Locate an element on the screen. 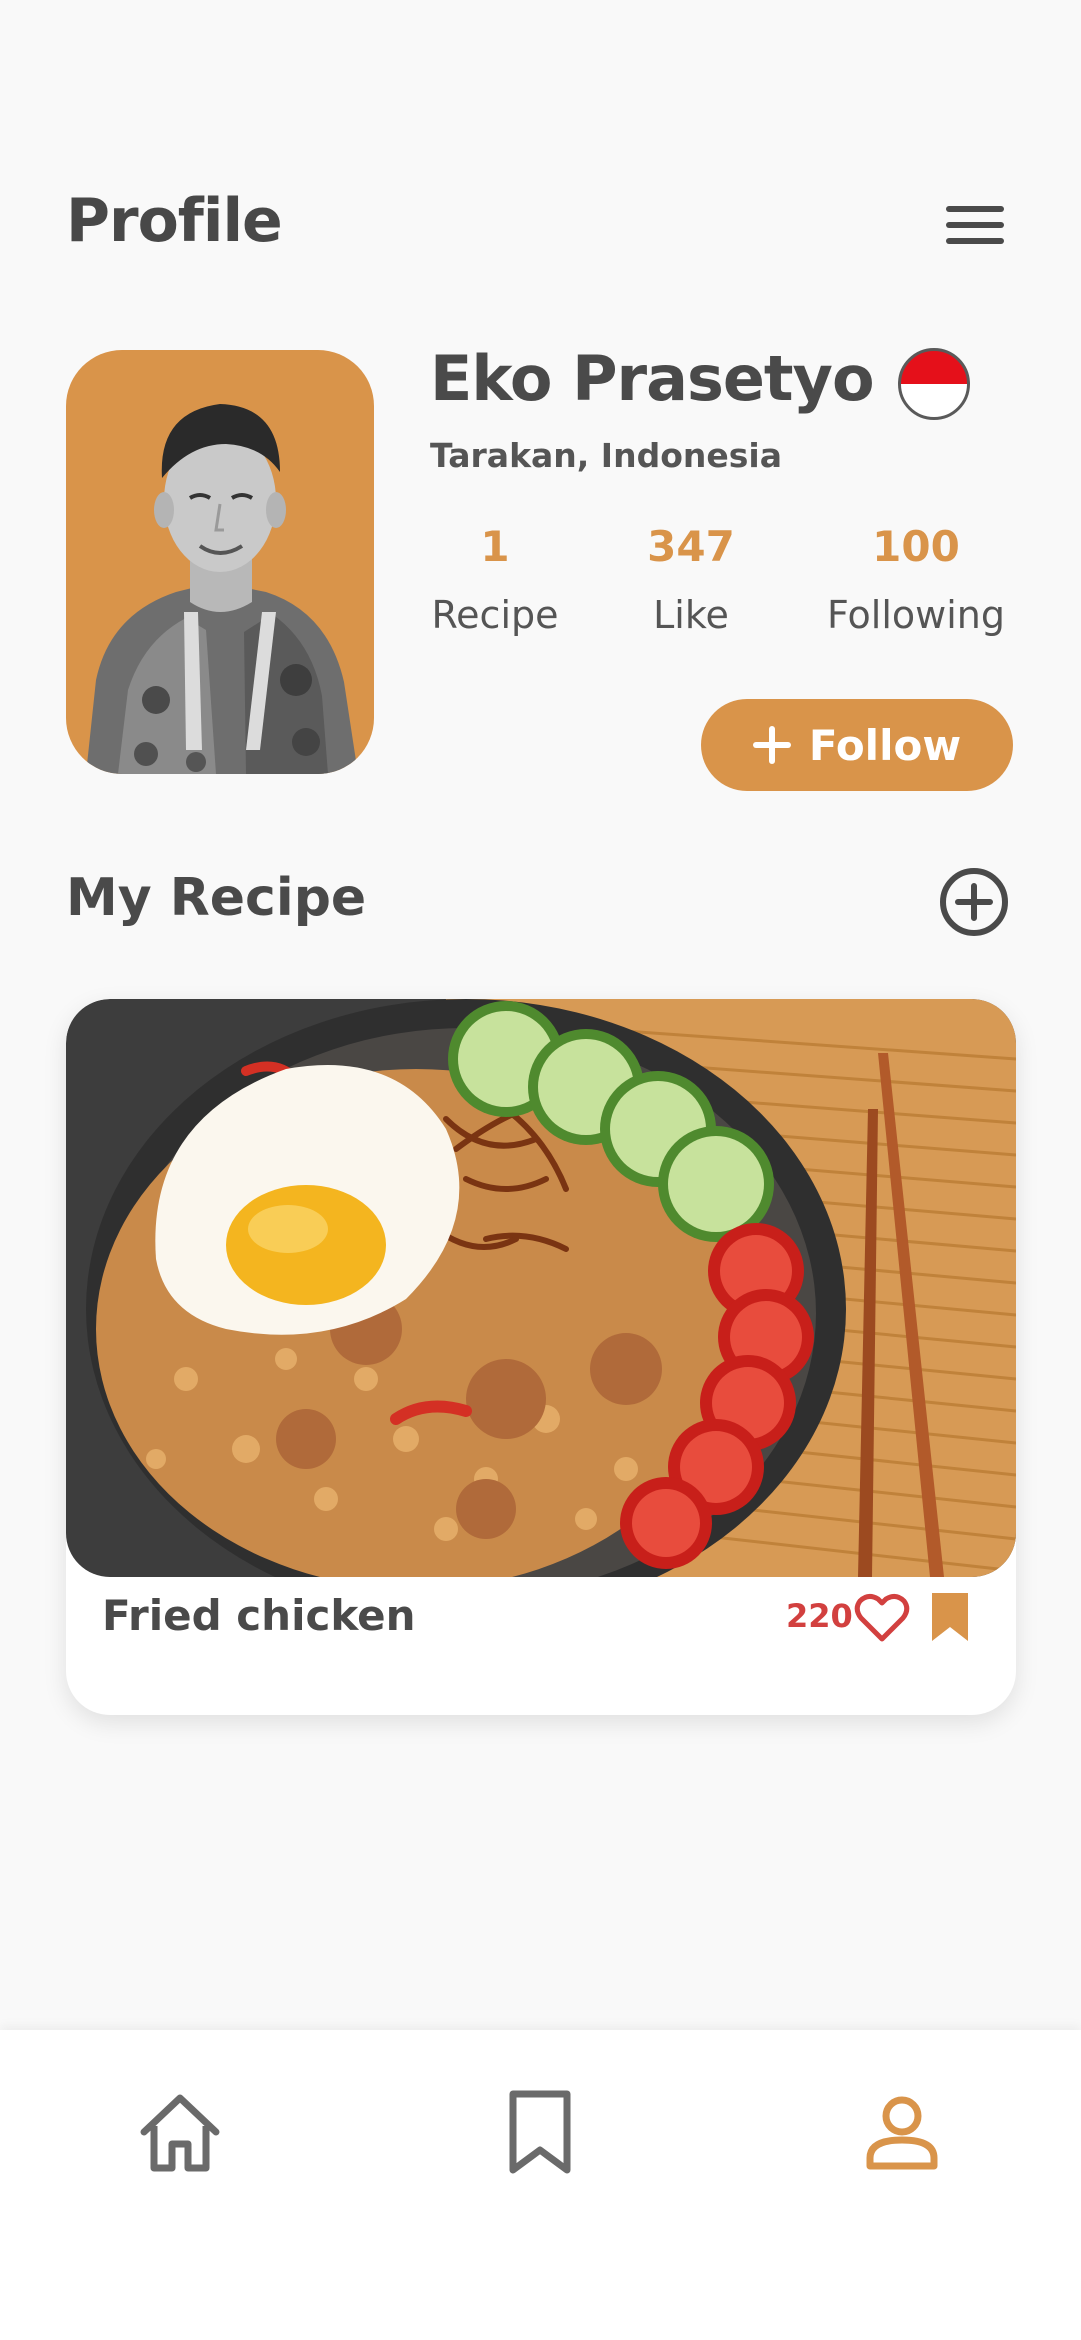  plus-icon is located at coordinates (771, 745).